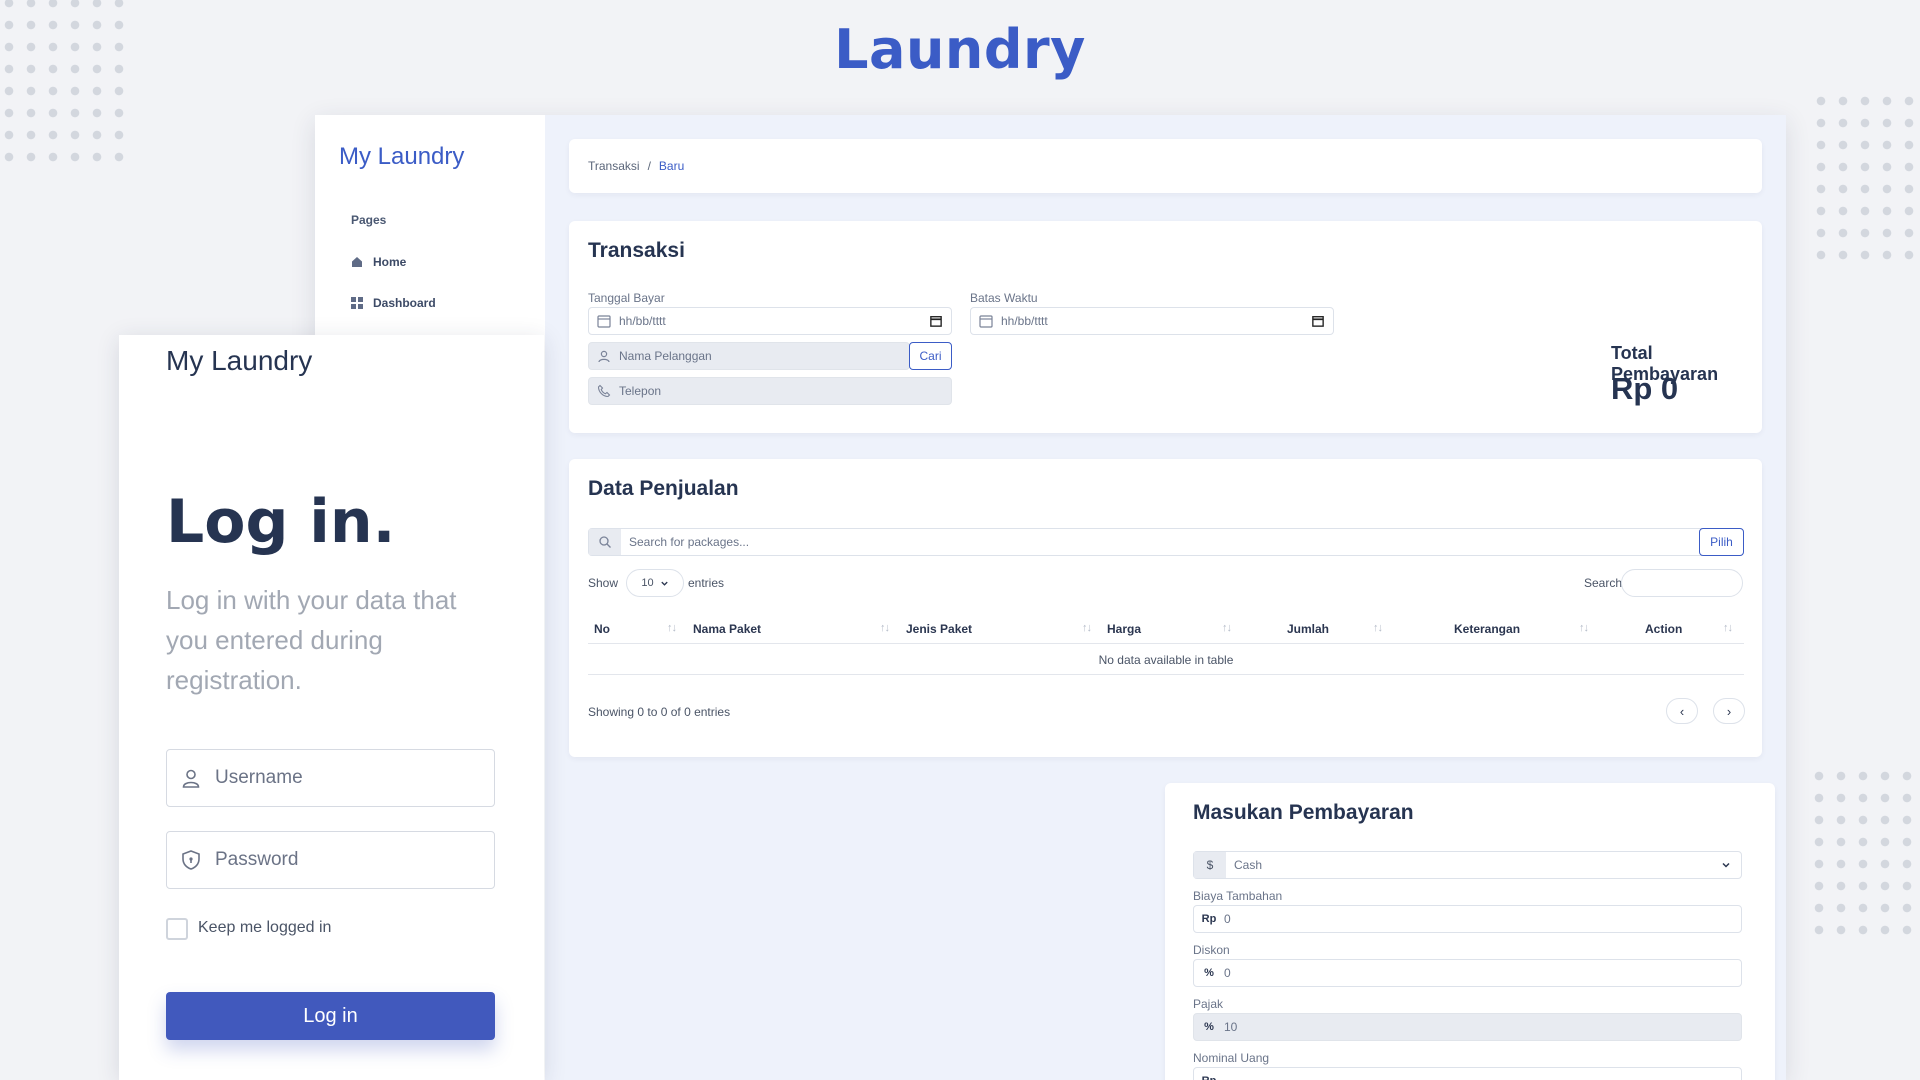 Image resolution: width=1920 pixels, height=1080 pixels. I want to click on remember-checkbox, so click(177, 929).